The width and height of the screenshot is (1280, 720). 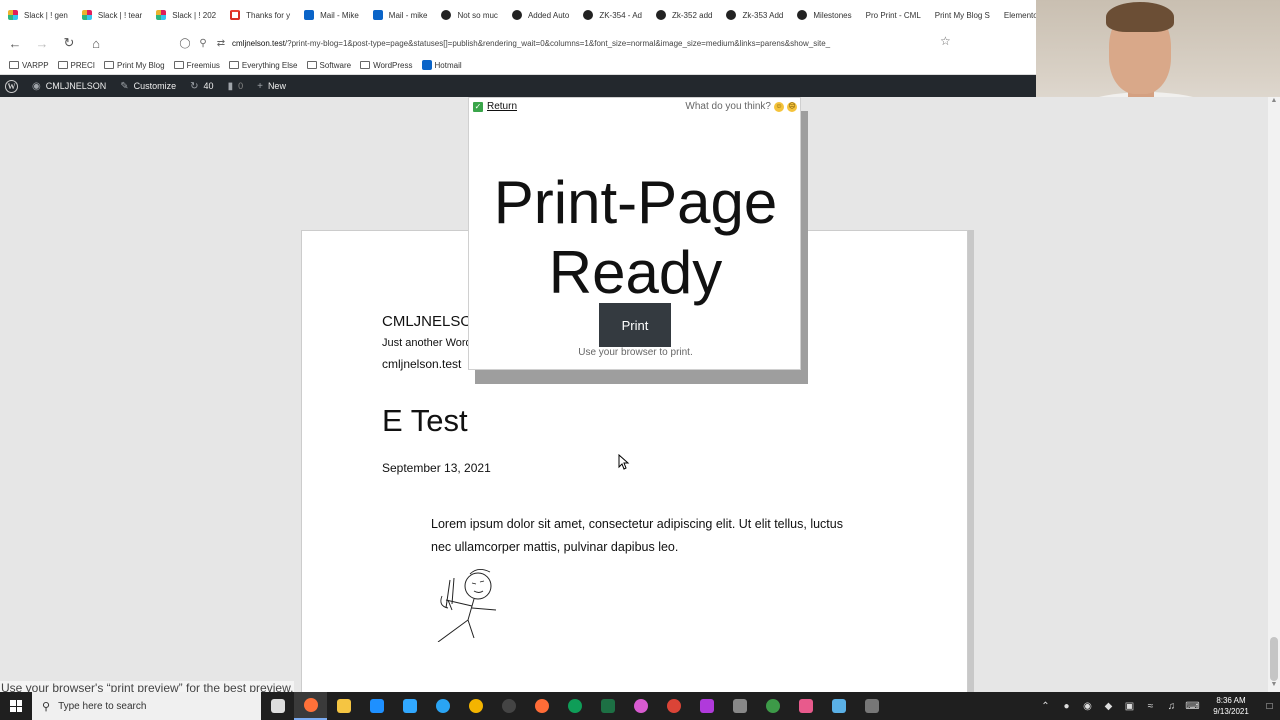 What do you see at coordinates (29, 65) in the screenshot?
I see `bookmark-item: VARPP` at bounding box center [29, 65].